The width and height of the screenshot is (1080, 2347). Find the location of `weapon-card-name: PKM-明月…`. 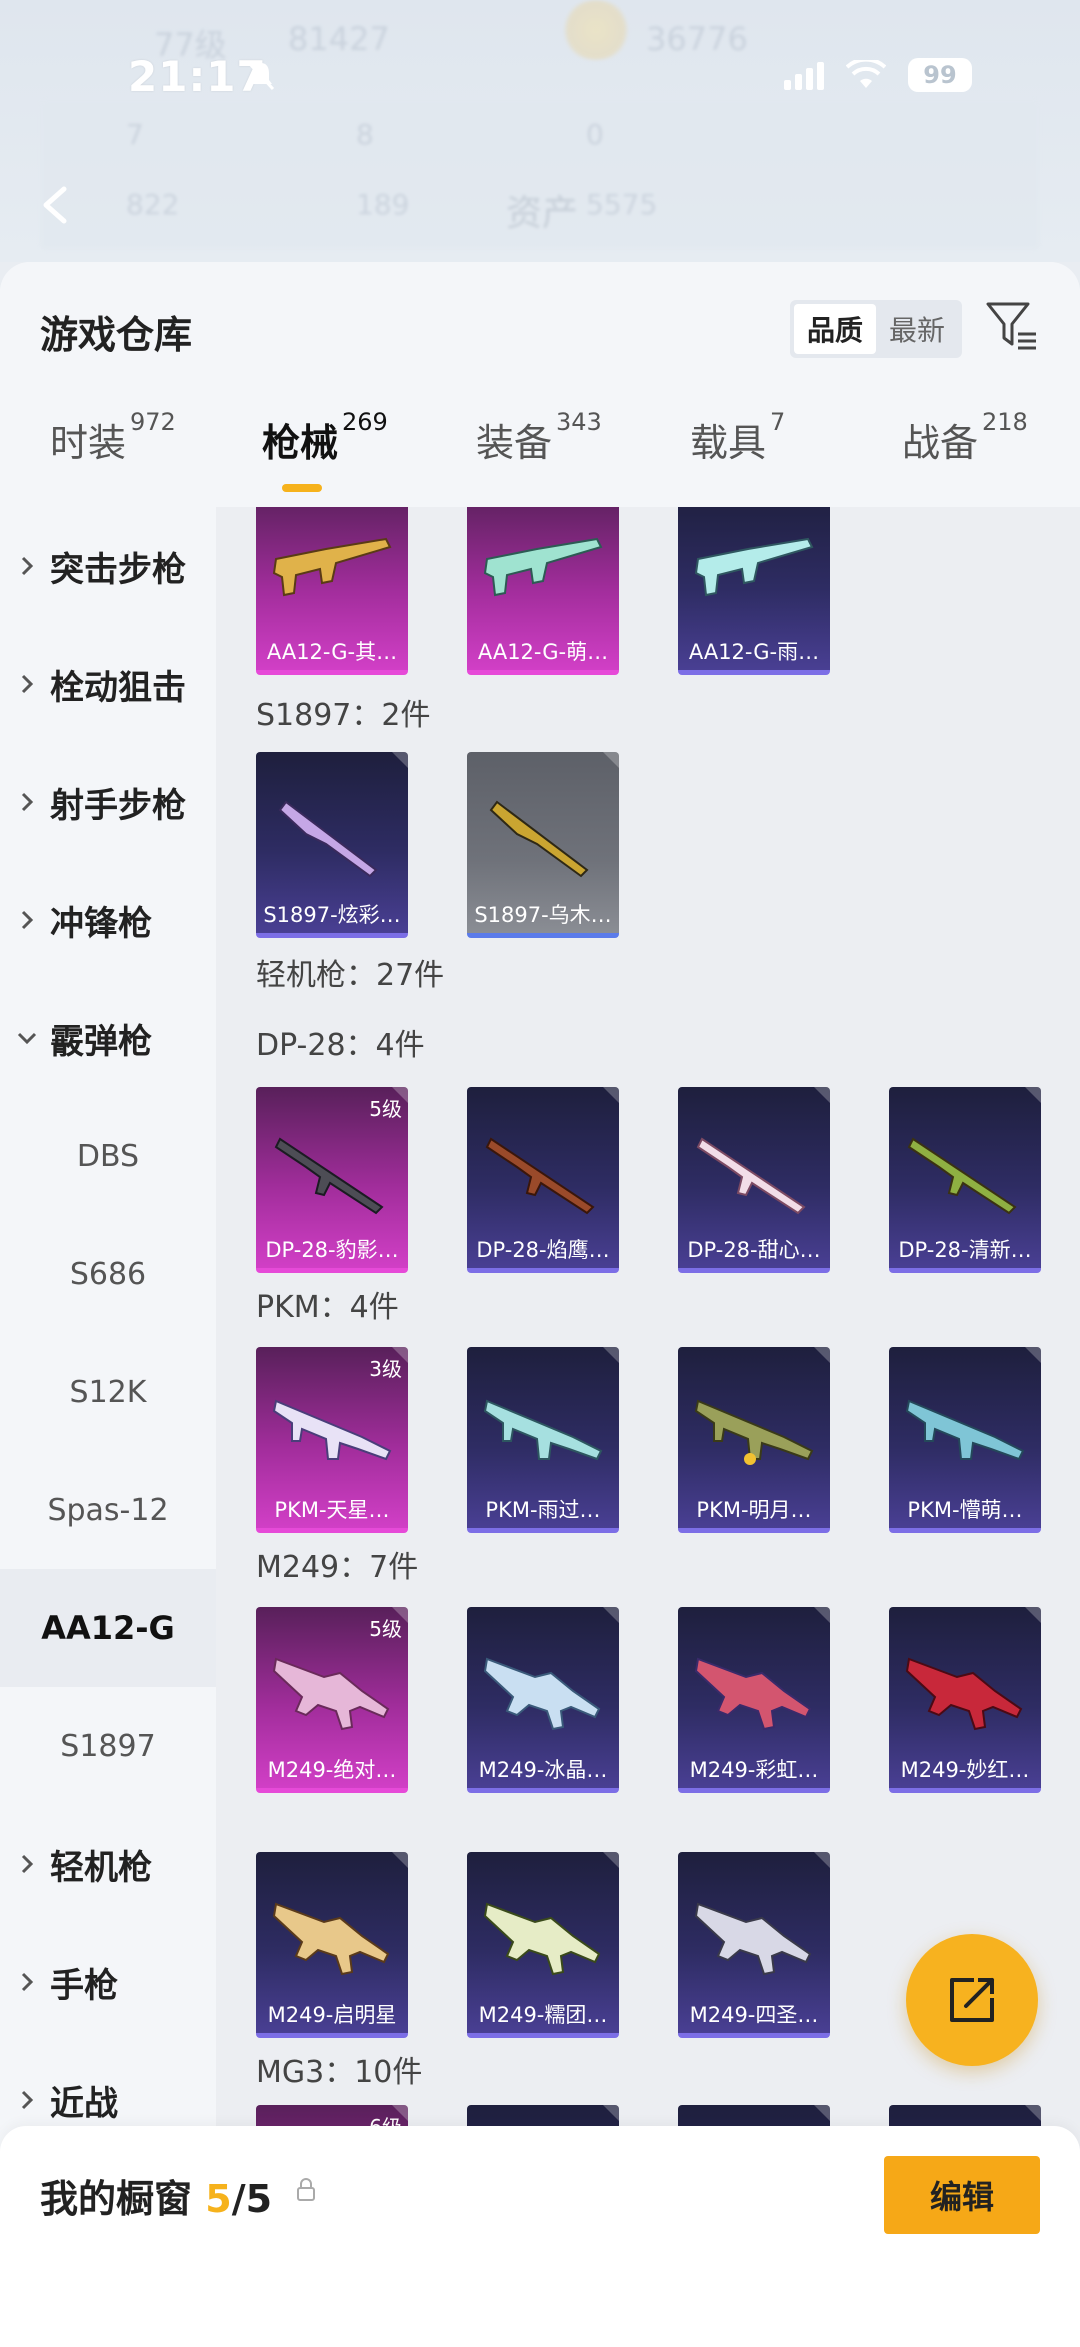

weapon-card-name: PKM-明月… is located at coordinates (754, 1510).